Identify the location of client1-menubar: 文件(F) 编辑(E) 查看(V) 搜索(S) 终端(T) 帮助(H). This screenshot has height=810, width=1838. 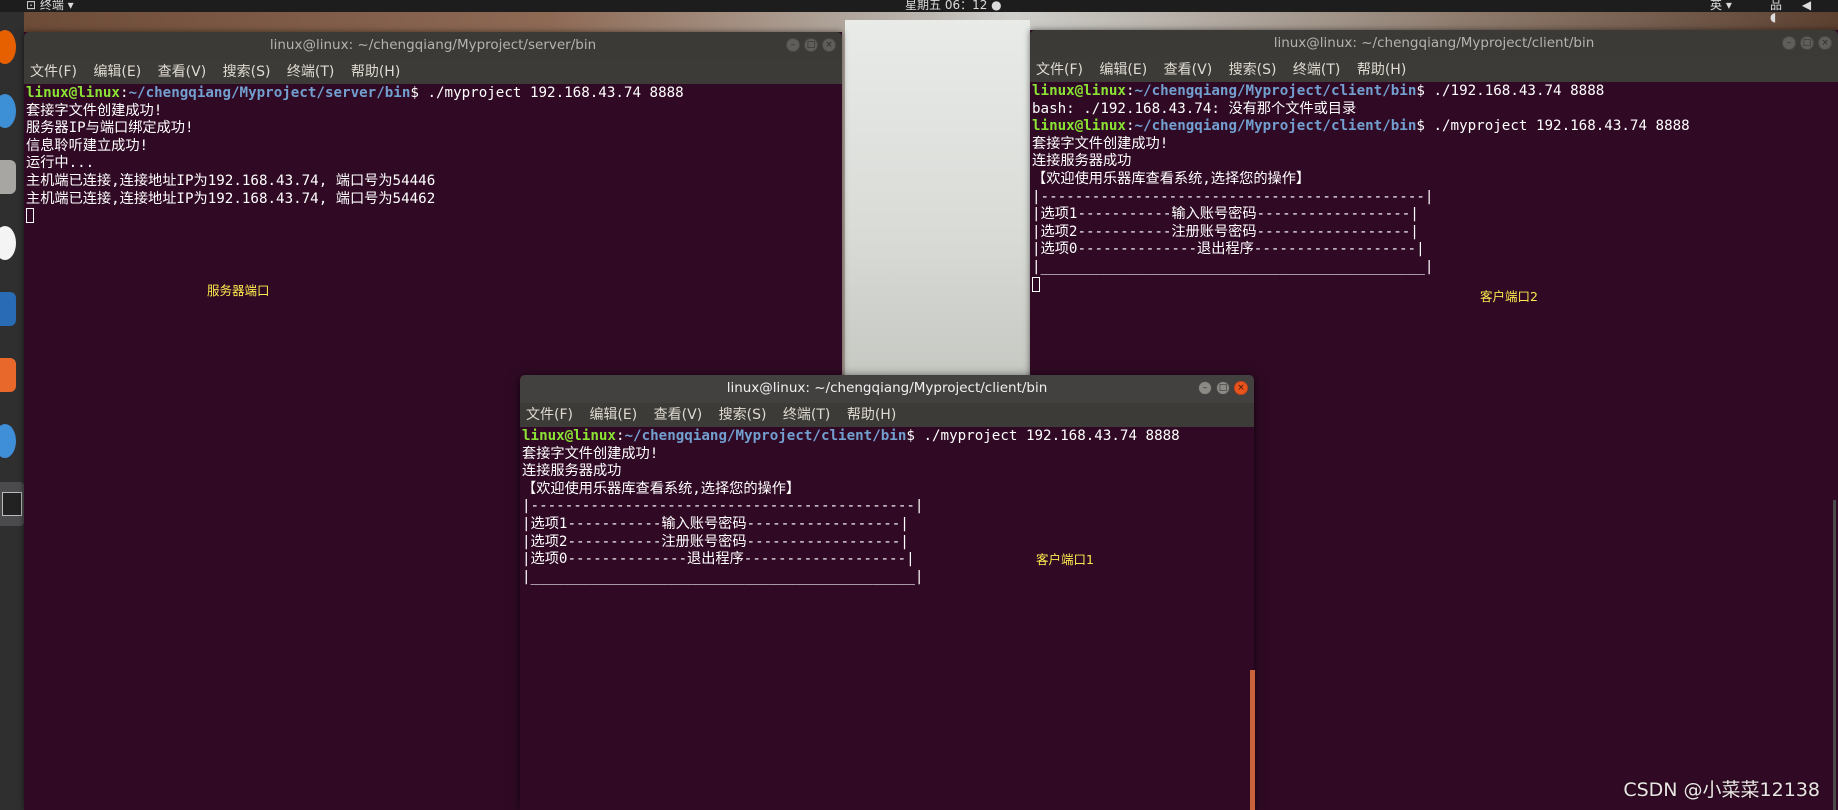
(887, 415).